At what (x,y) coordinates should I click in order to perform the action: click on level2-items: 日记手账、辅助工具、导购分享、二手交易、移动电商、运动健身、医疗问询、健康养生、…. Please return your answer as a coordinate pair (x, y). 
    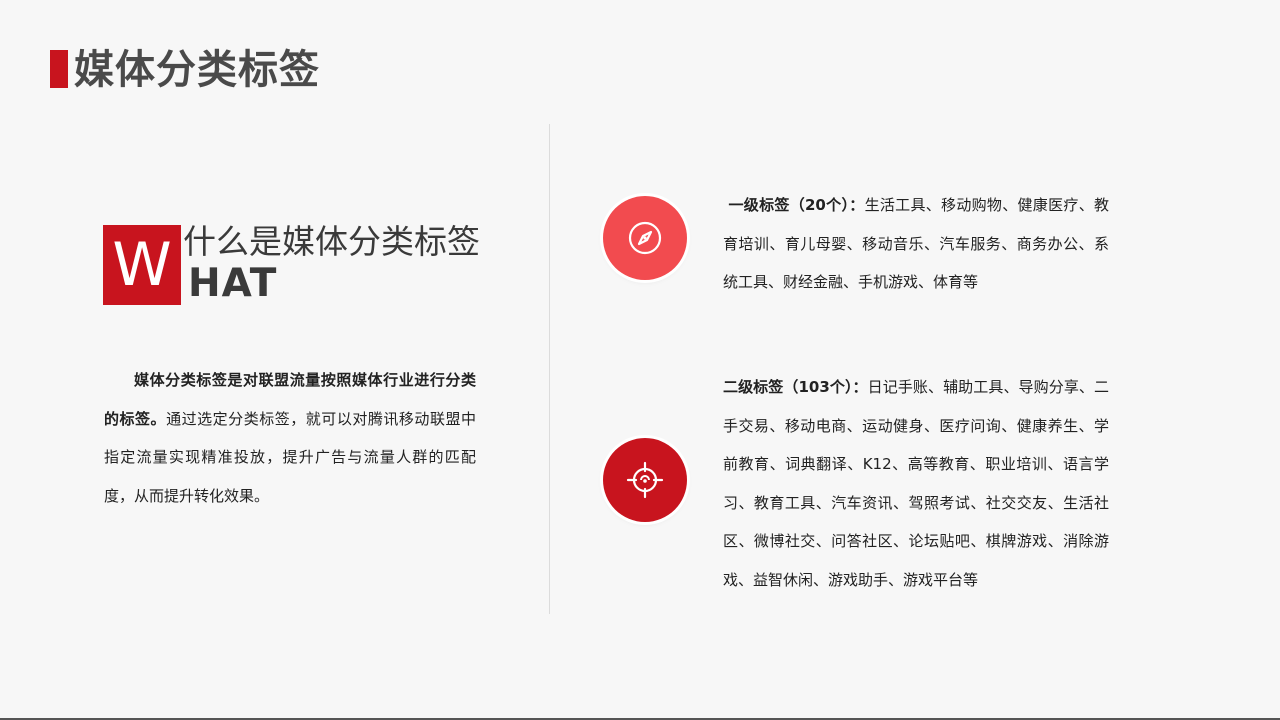
    Looking at the image, I should click on (916, 483).